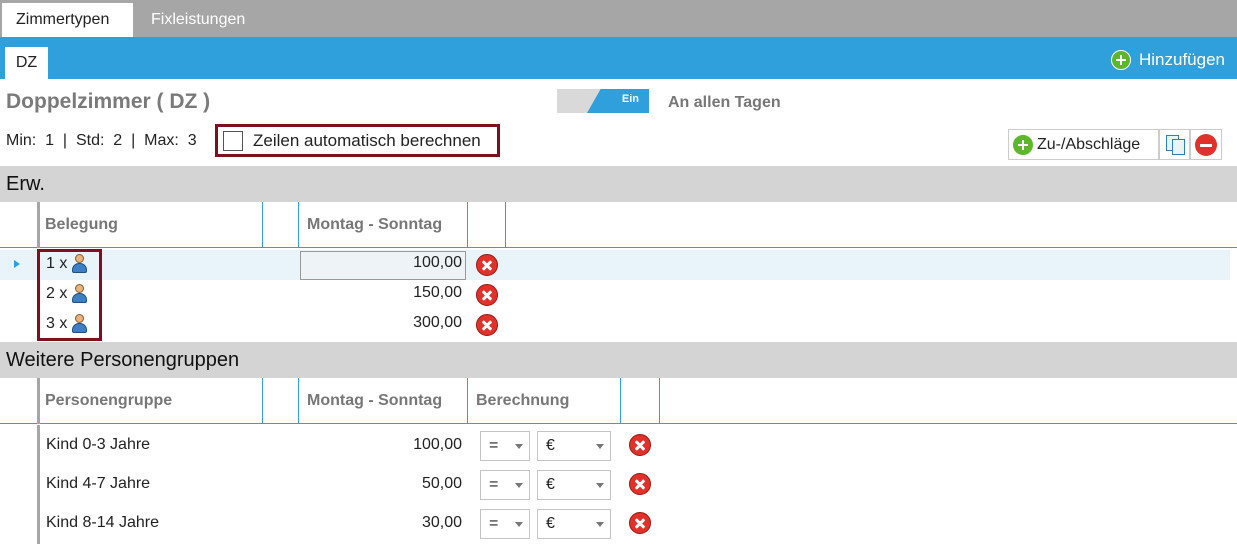 The image size is (1237, 544). I want to click on minus-icon, so click(1206, 144).